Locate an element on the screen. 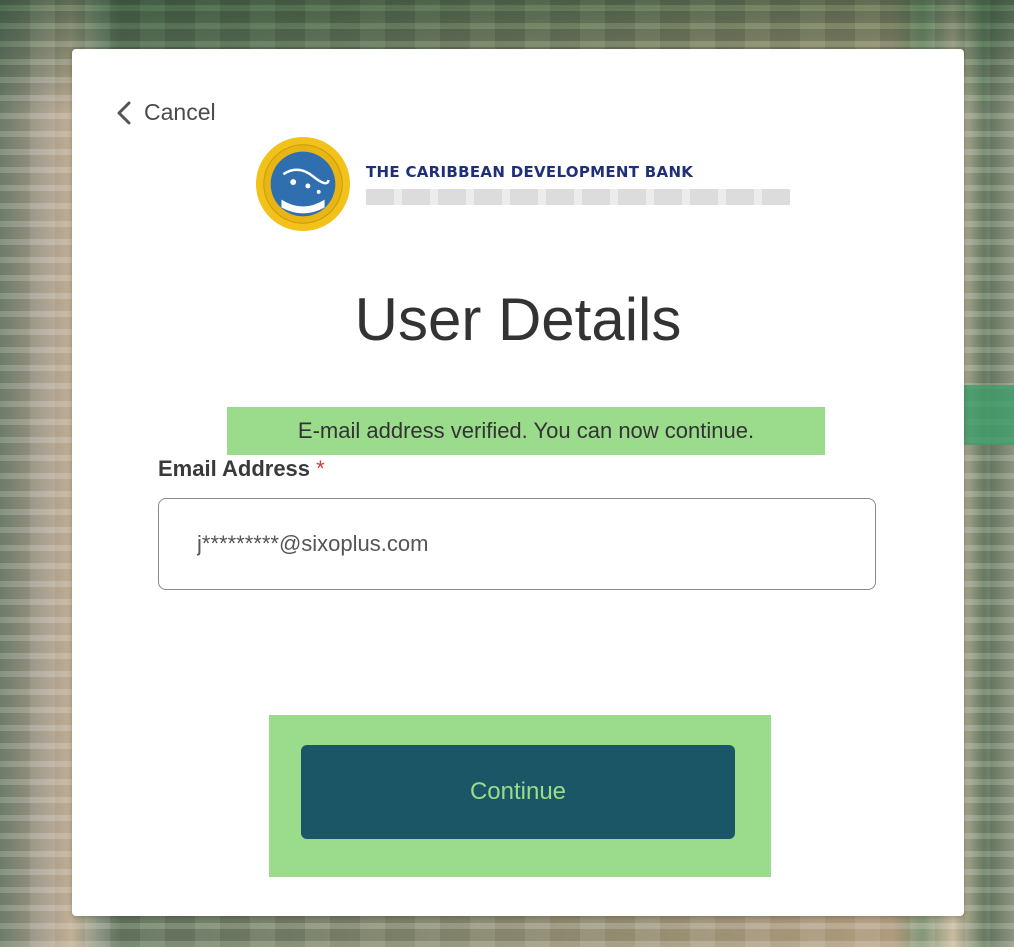 The image size is (1014, 947). bank-tagline is located at coordinates (578, 197).